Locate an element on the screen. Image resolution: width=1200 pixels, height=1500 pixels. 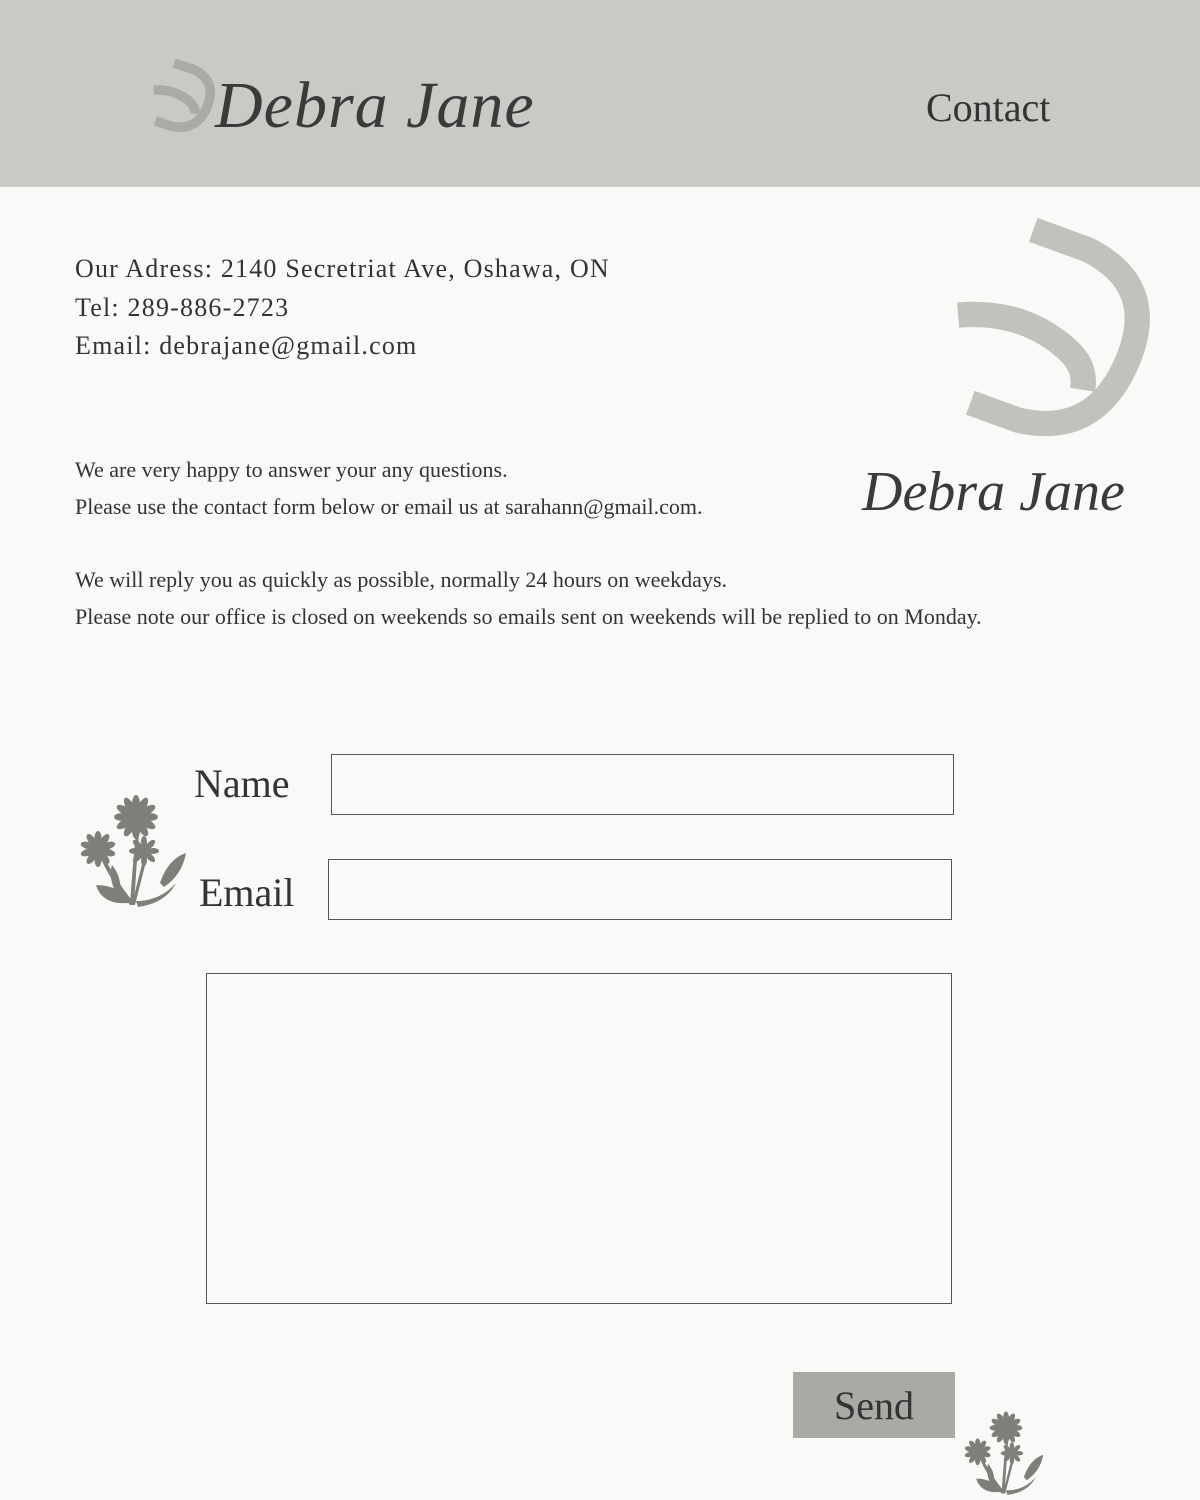
send-button: Send is located at coordinates (874, 1405).